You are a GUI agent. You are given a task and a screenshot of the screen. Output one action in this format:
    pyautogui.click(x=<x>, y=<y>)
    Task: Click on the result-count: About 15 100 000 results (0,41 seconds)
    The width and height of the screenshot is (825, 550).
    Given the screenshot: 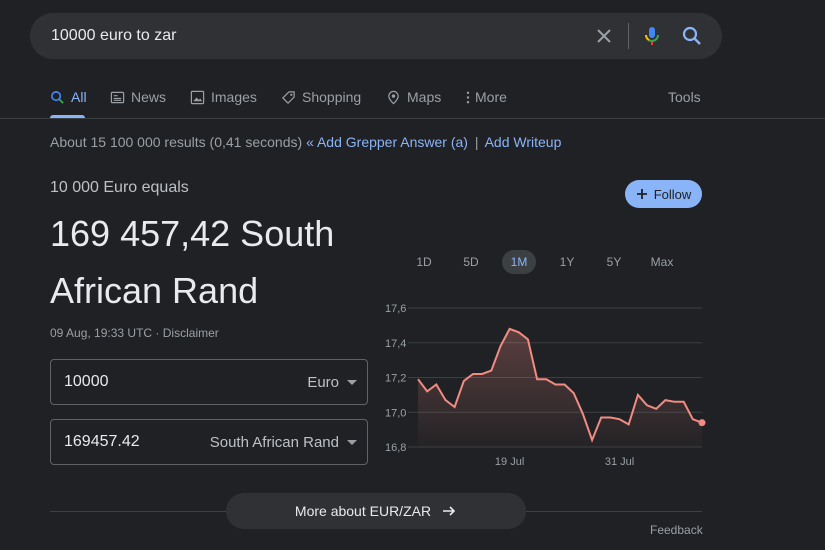 What is the action you would take?
    pyautogui.click(x=176, y=142)
    